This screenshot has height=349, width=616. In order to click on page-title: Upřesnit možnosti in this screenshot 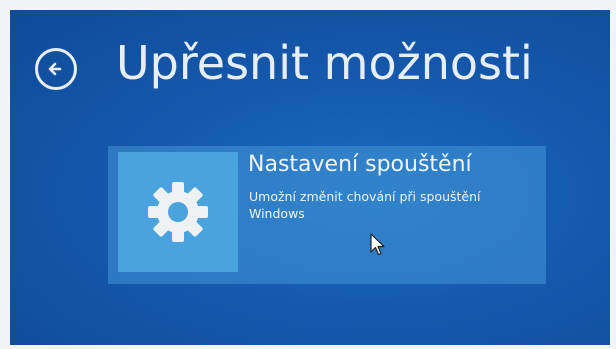, I will do `click(324, 63)`.